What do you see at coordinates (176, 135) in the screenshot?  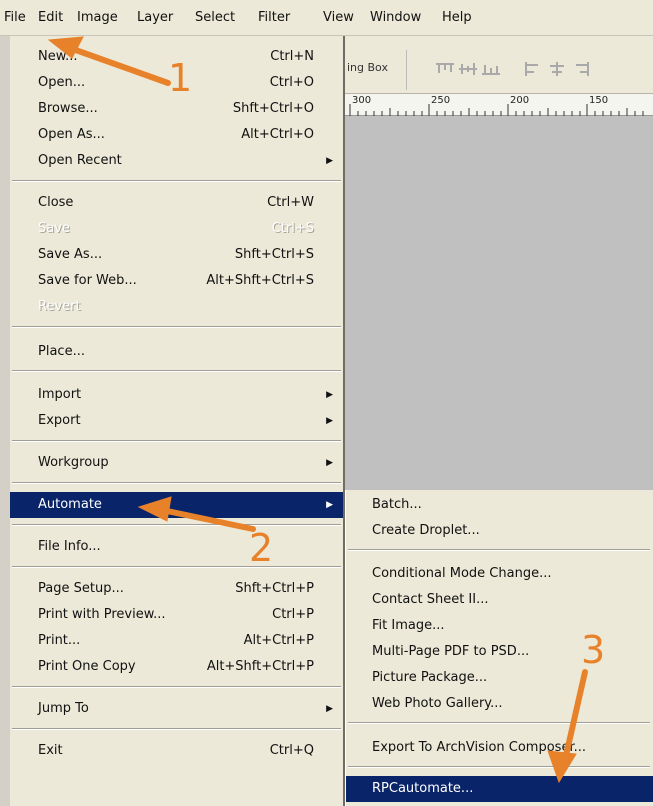 I see `menu-item-open-as: Open As... Alt+Ctrl+O` at bounding box center [176, 135].